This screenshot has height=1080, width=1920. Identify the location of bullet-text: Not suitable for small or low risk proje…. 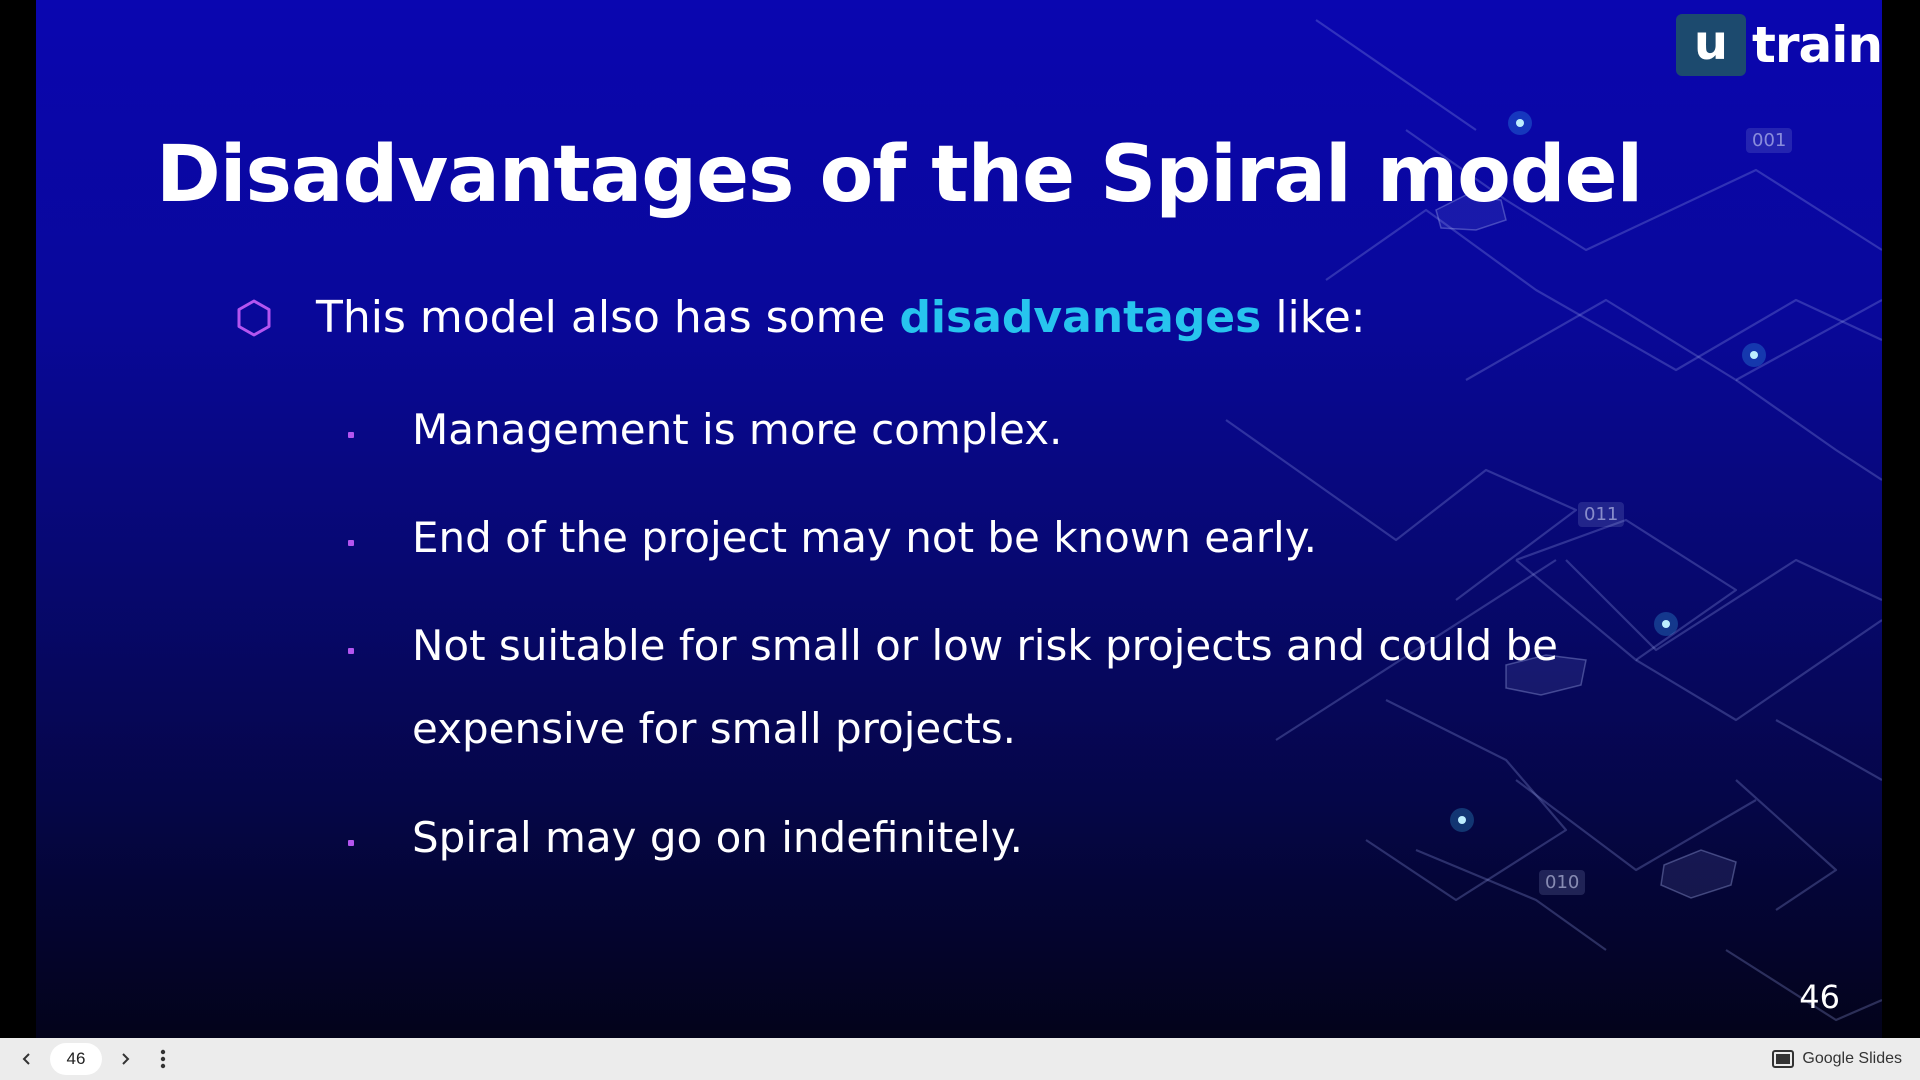
(985, 687).